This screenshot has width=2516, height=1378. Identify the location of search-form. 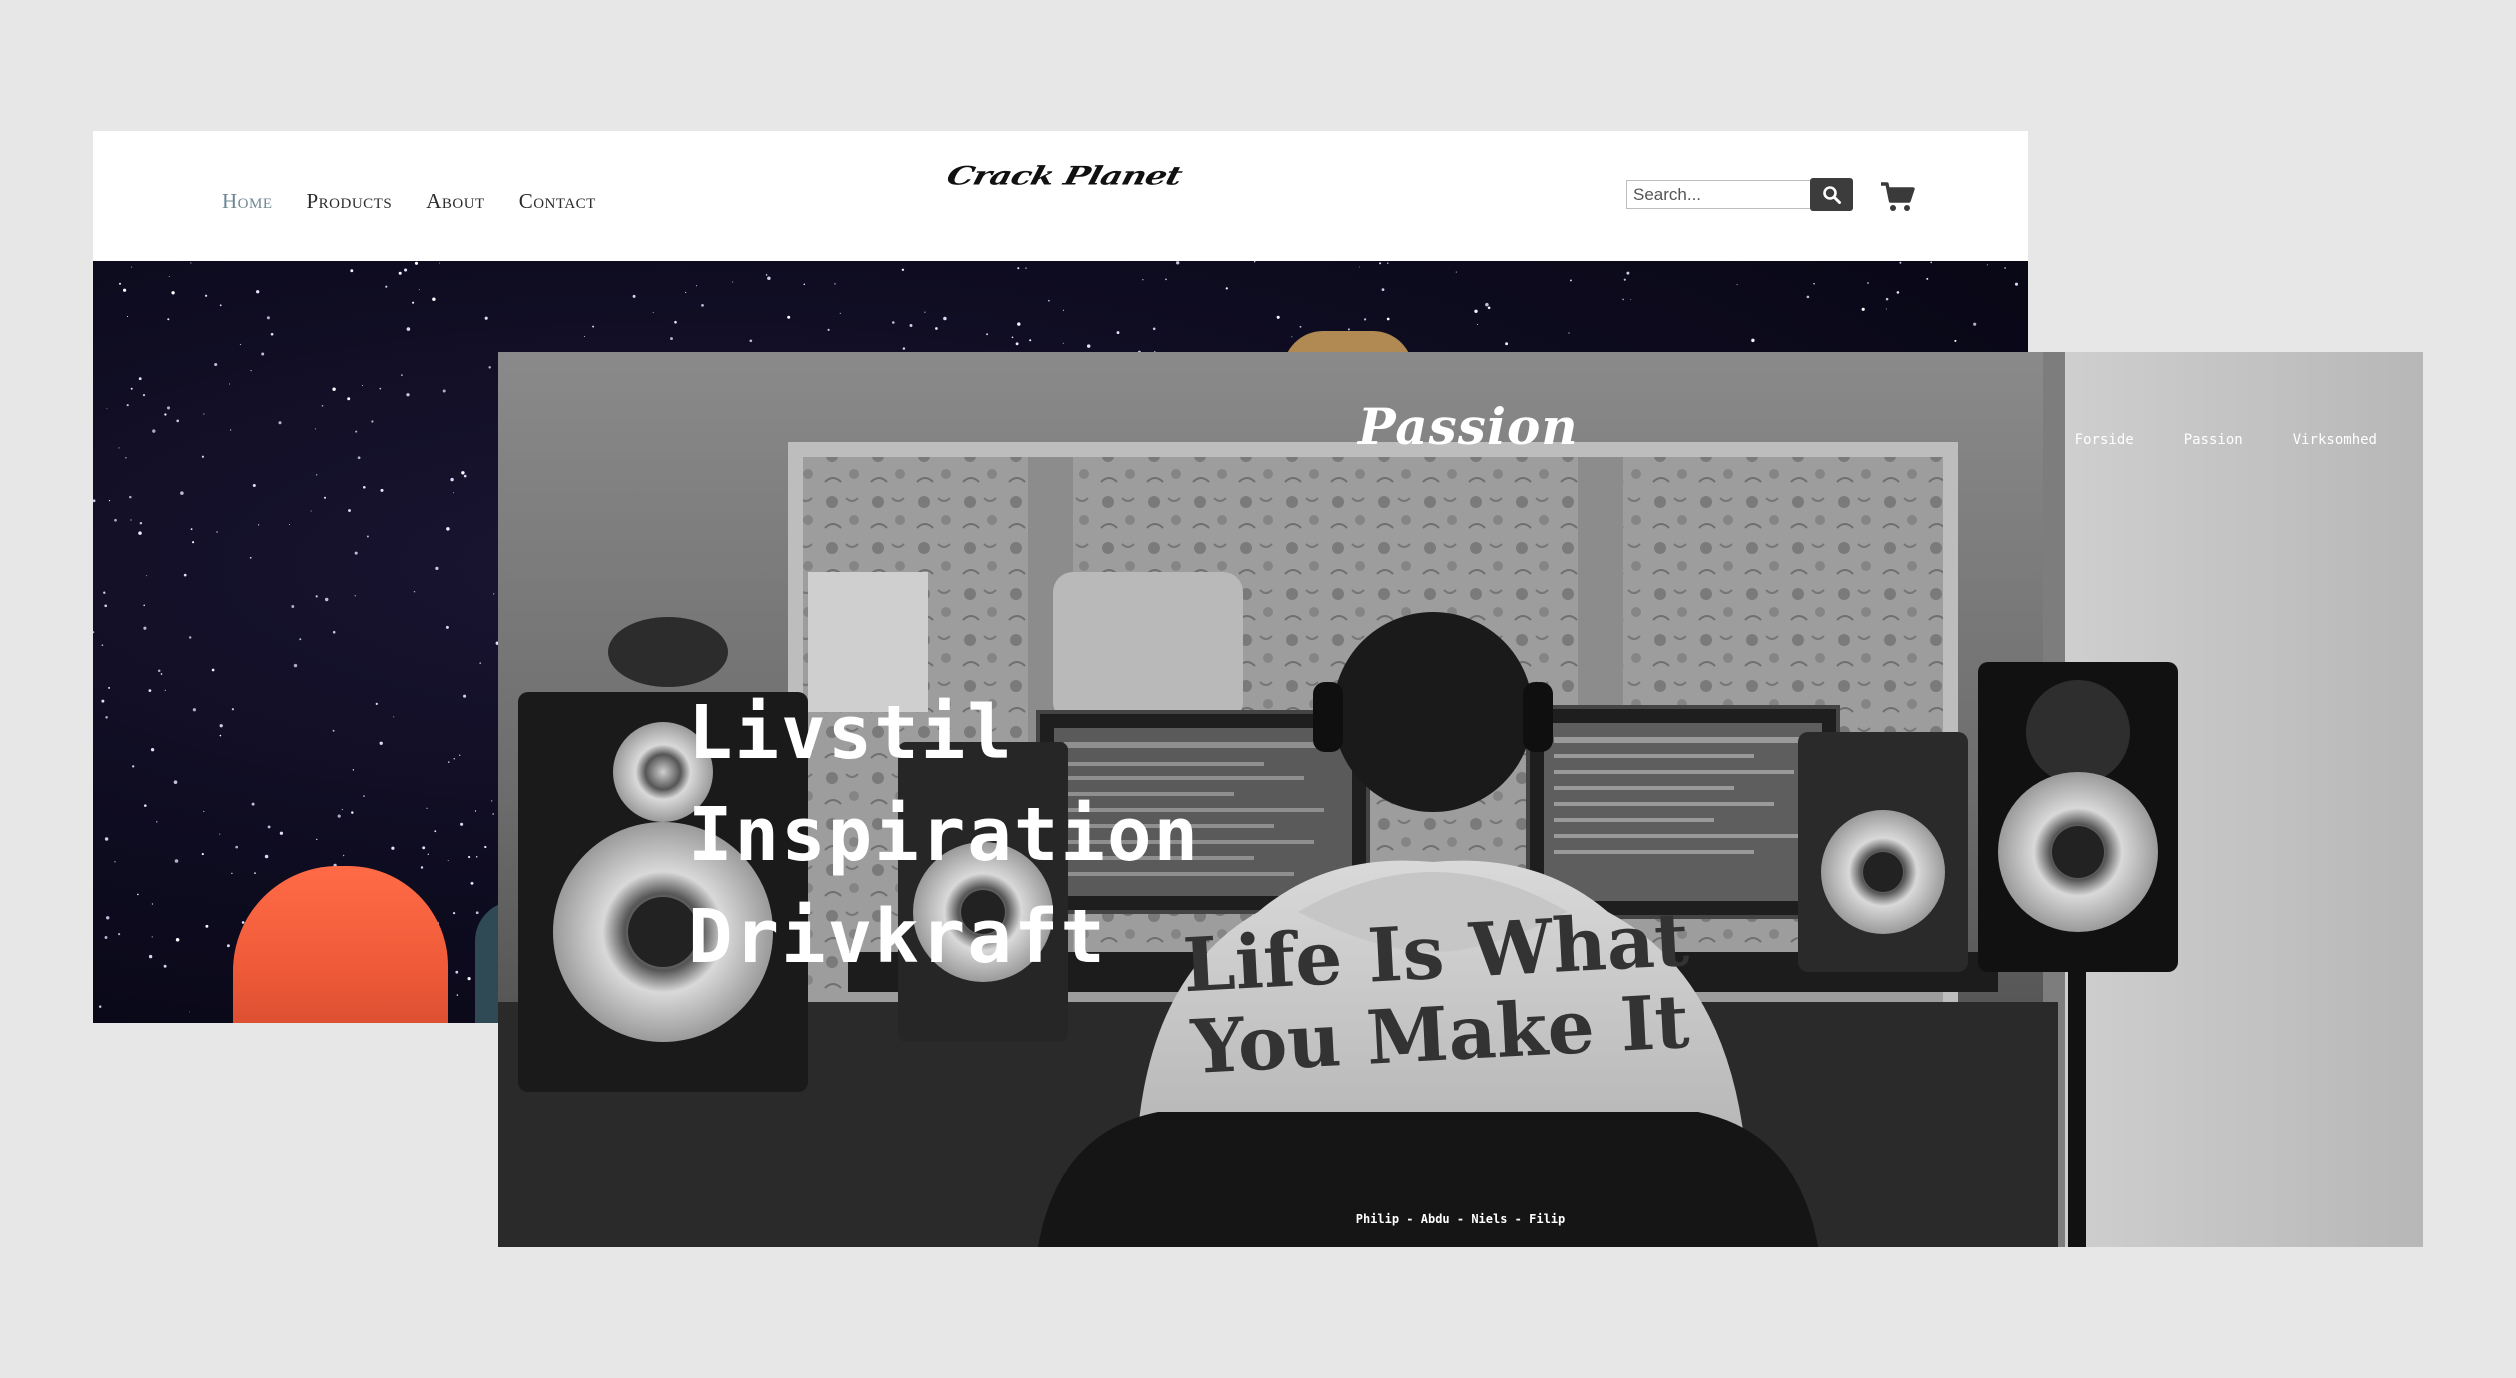
(1739, 194).